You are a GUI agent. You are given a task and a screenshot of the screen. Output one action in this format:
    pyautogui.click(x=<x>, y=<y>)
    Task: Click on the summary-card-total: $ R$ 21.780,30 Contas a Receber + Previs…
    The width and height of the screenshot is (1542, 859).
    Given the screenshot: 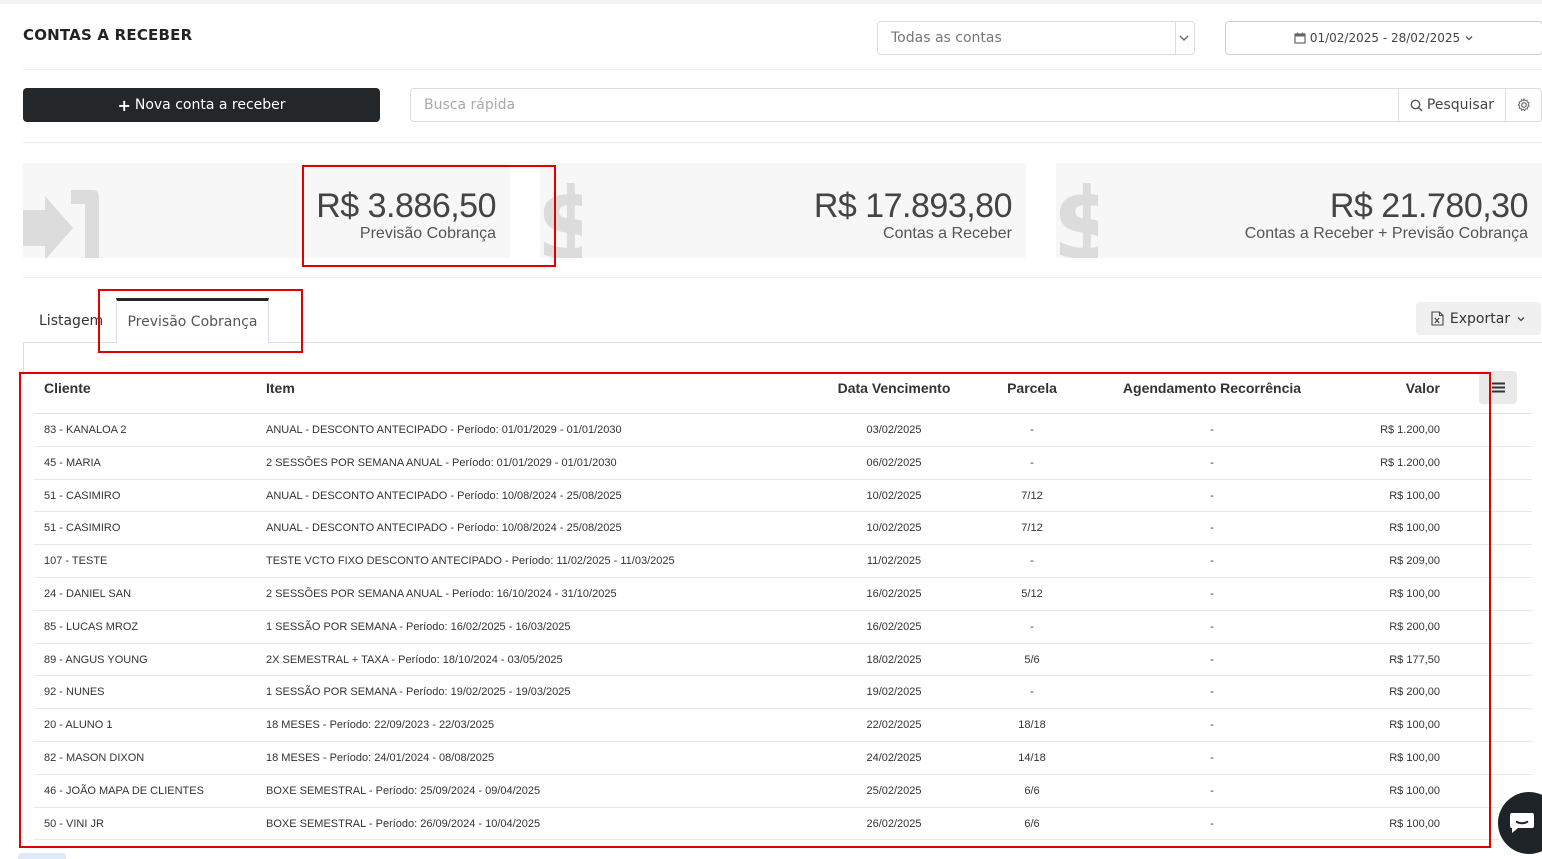 What is the action you would take?
    pyautogui.click(x=1299, y=210)
    